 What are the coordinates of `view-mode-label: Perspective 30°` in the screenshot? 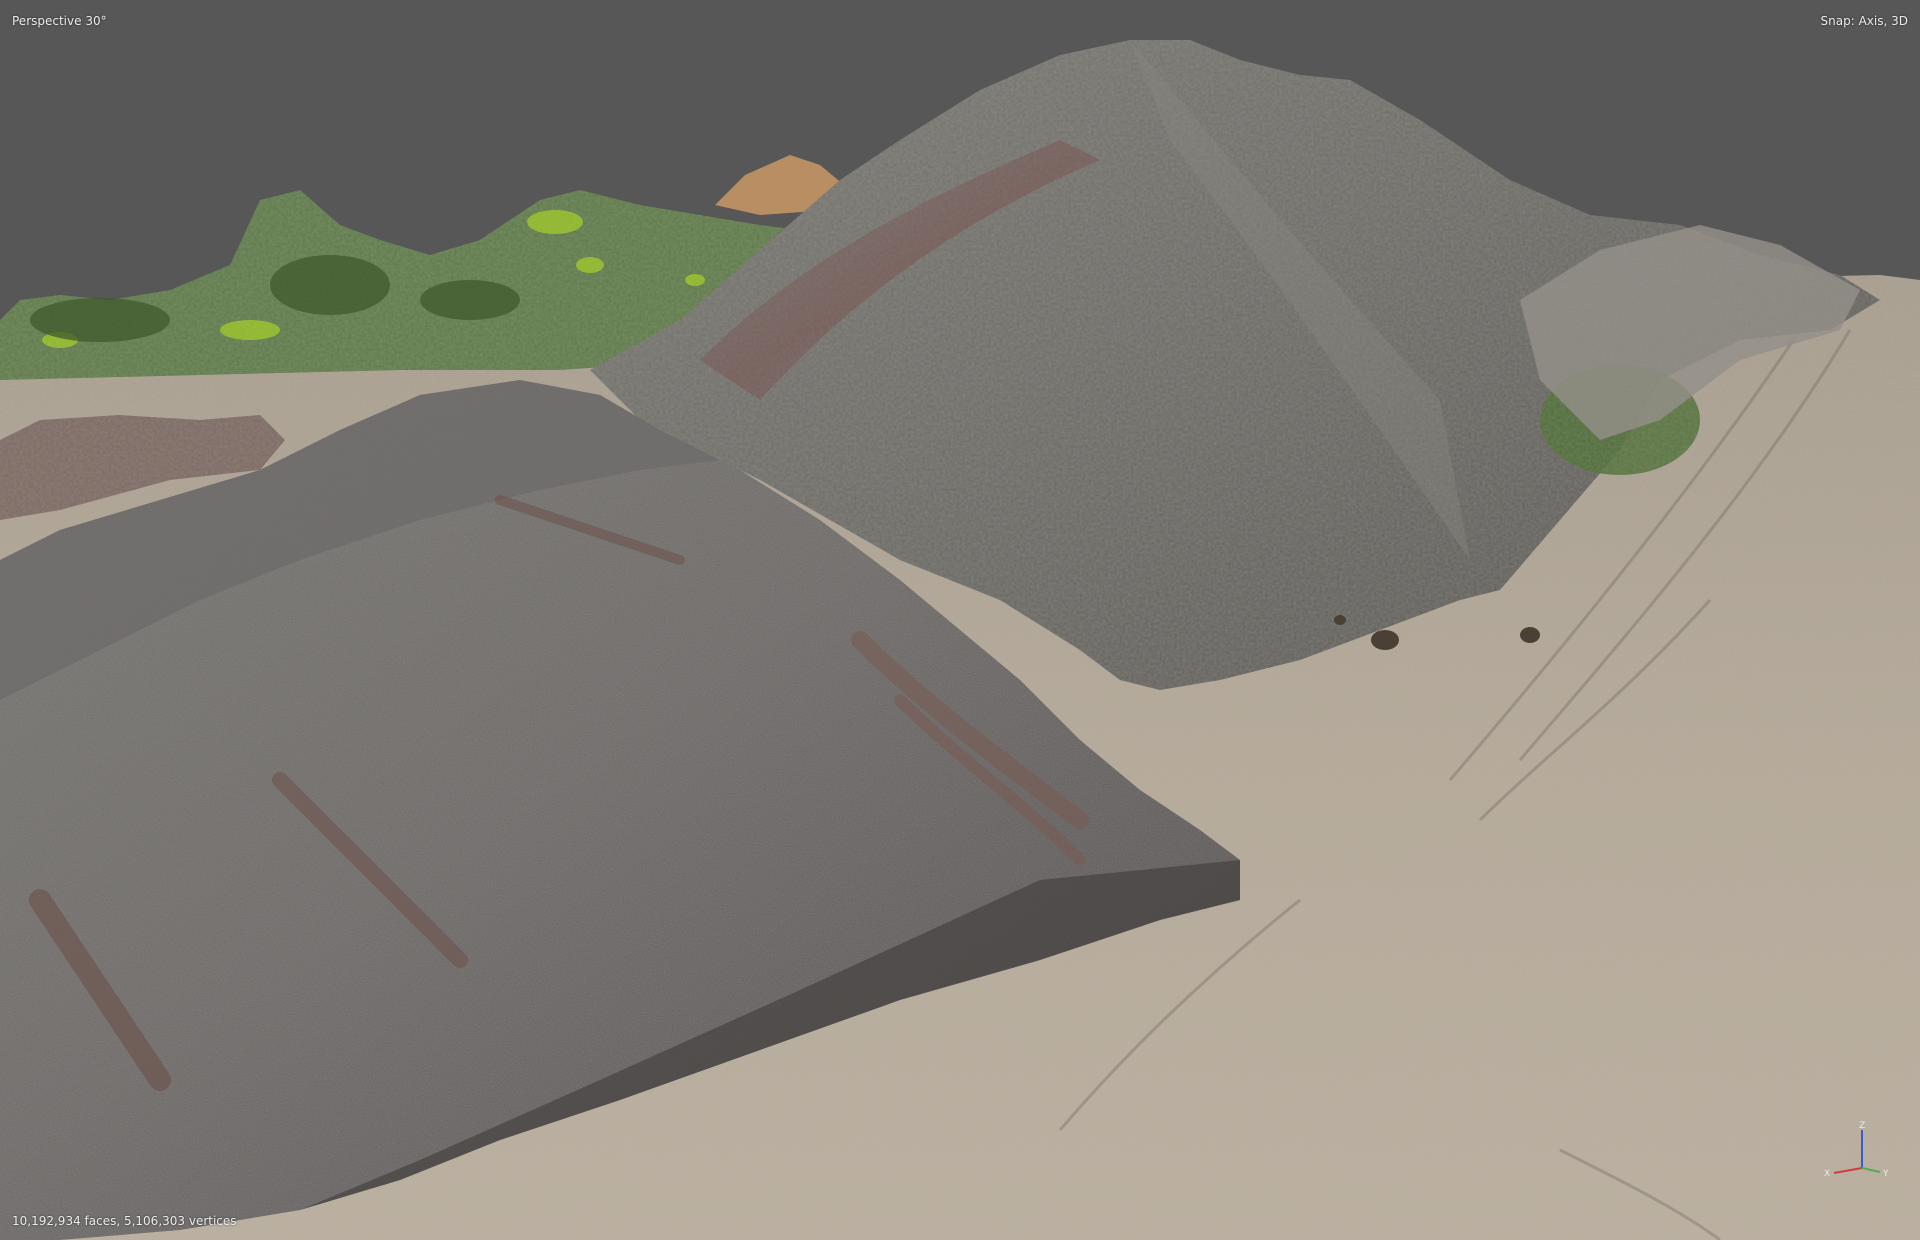 It's located at (59, 21).